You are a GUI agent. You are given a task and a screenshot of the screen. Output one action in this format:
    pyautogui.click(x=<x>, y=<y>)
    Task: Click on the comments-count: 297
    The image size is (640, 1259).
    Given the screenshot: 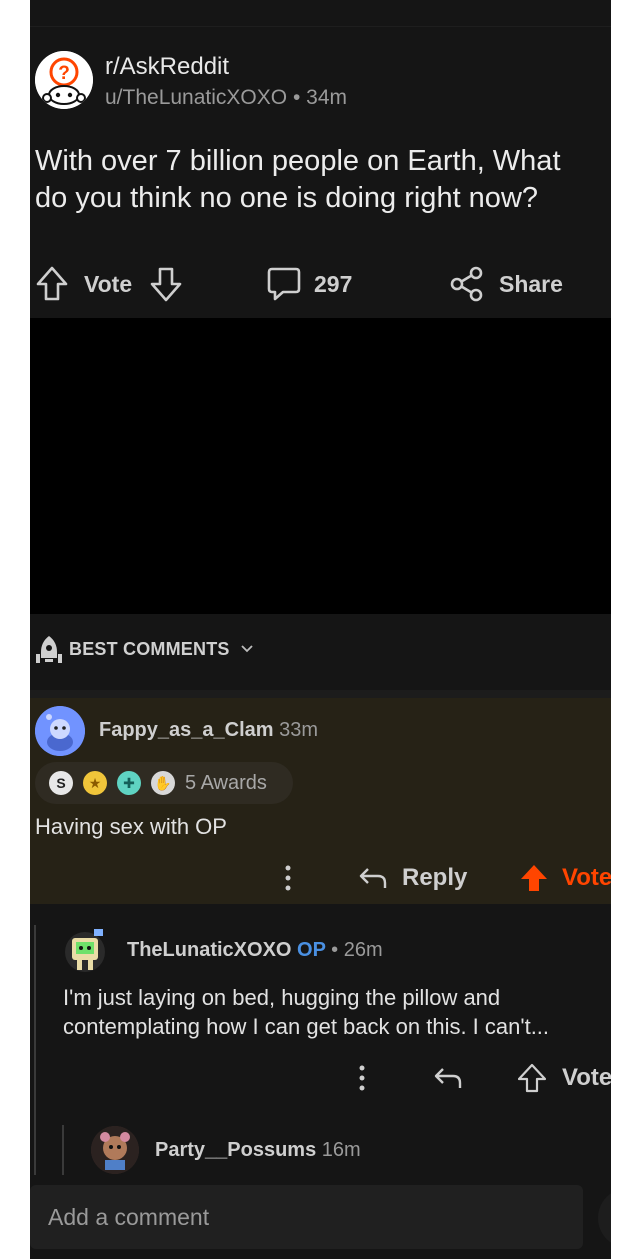 What is the action you would take?
    pyautogui.click(x=333, y=283)
    